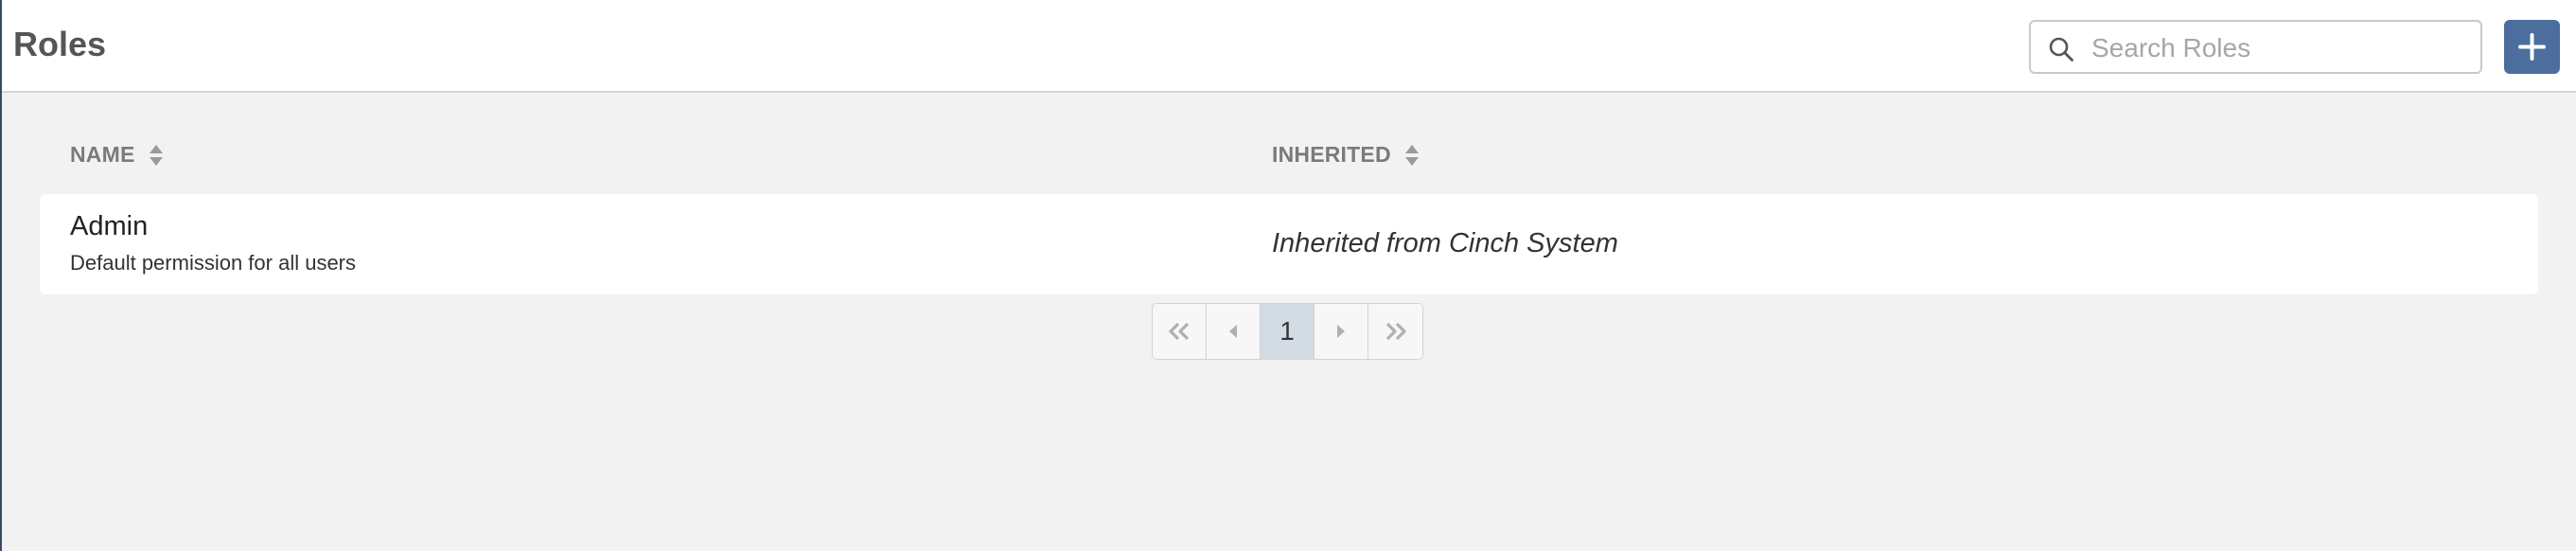  What do you see at coordinates (213, 263) in the screenshot?
I see `role-description: Default permission for all users` at bounding box center [213, 263].